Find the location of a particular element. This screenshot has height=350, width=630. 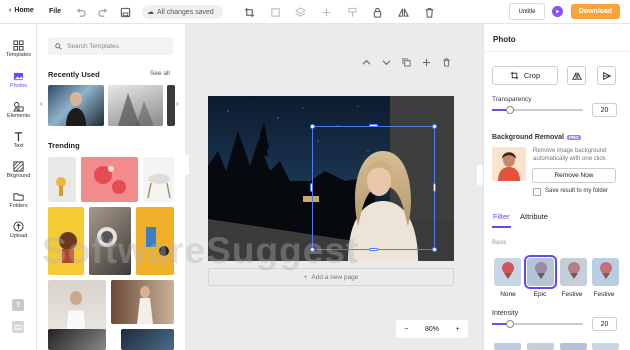

selection-box is located at coordinates (373, 188).